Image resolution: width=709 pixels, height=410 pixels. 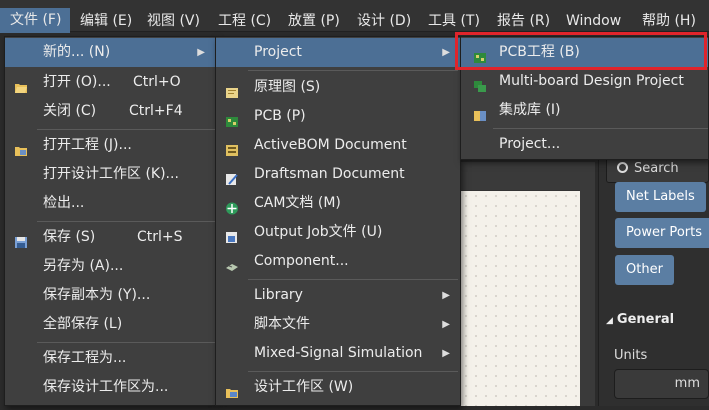 I want to click on intlib-label: 集成库 (I), so click(x=530, y=110).